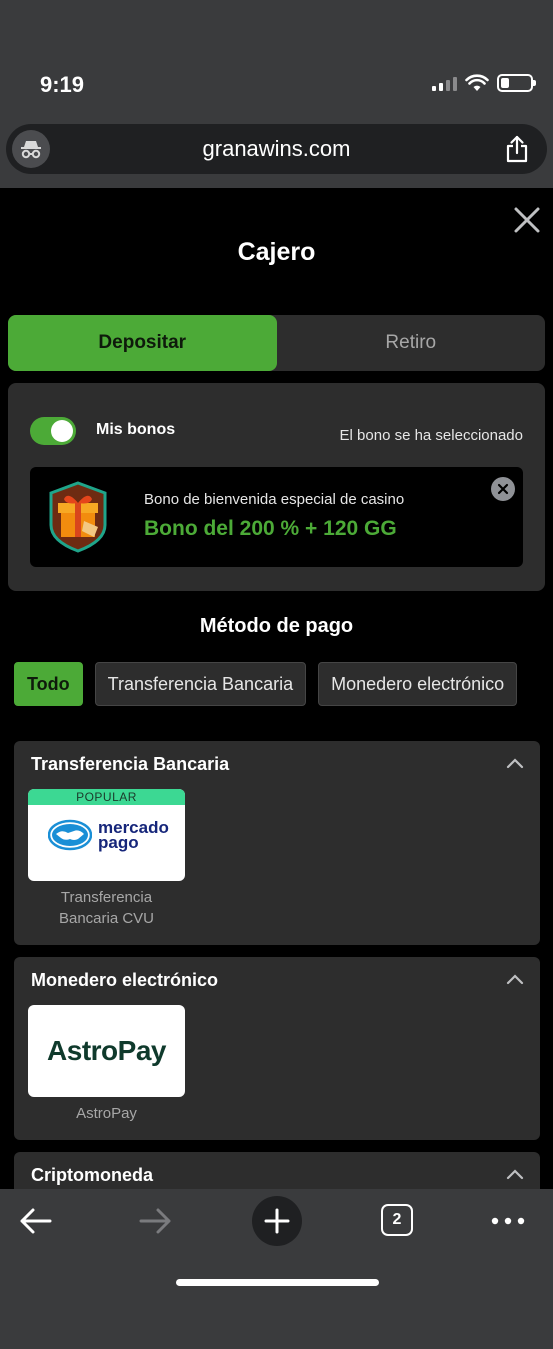  I want to click on url-bar: granawins.com, so click(276, 149).